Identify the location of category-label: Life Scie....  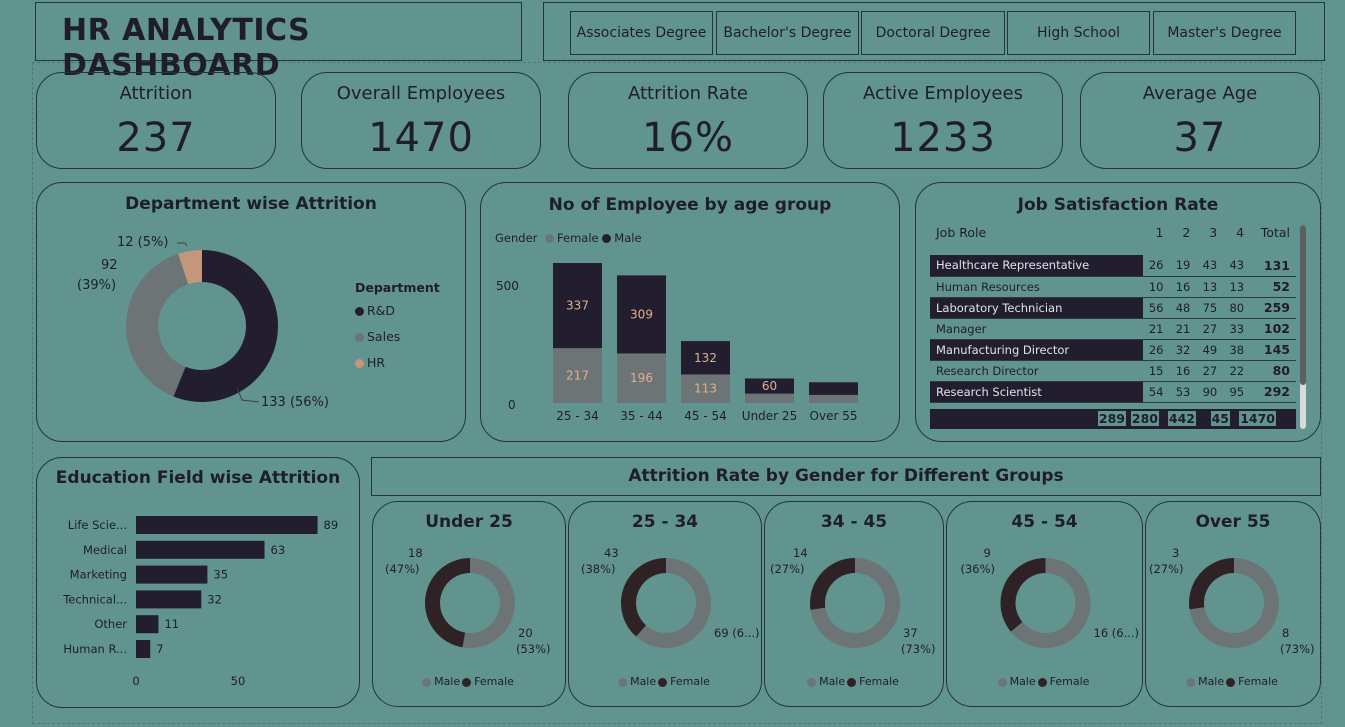
(97, 525).